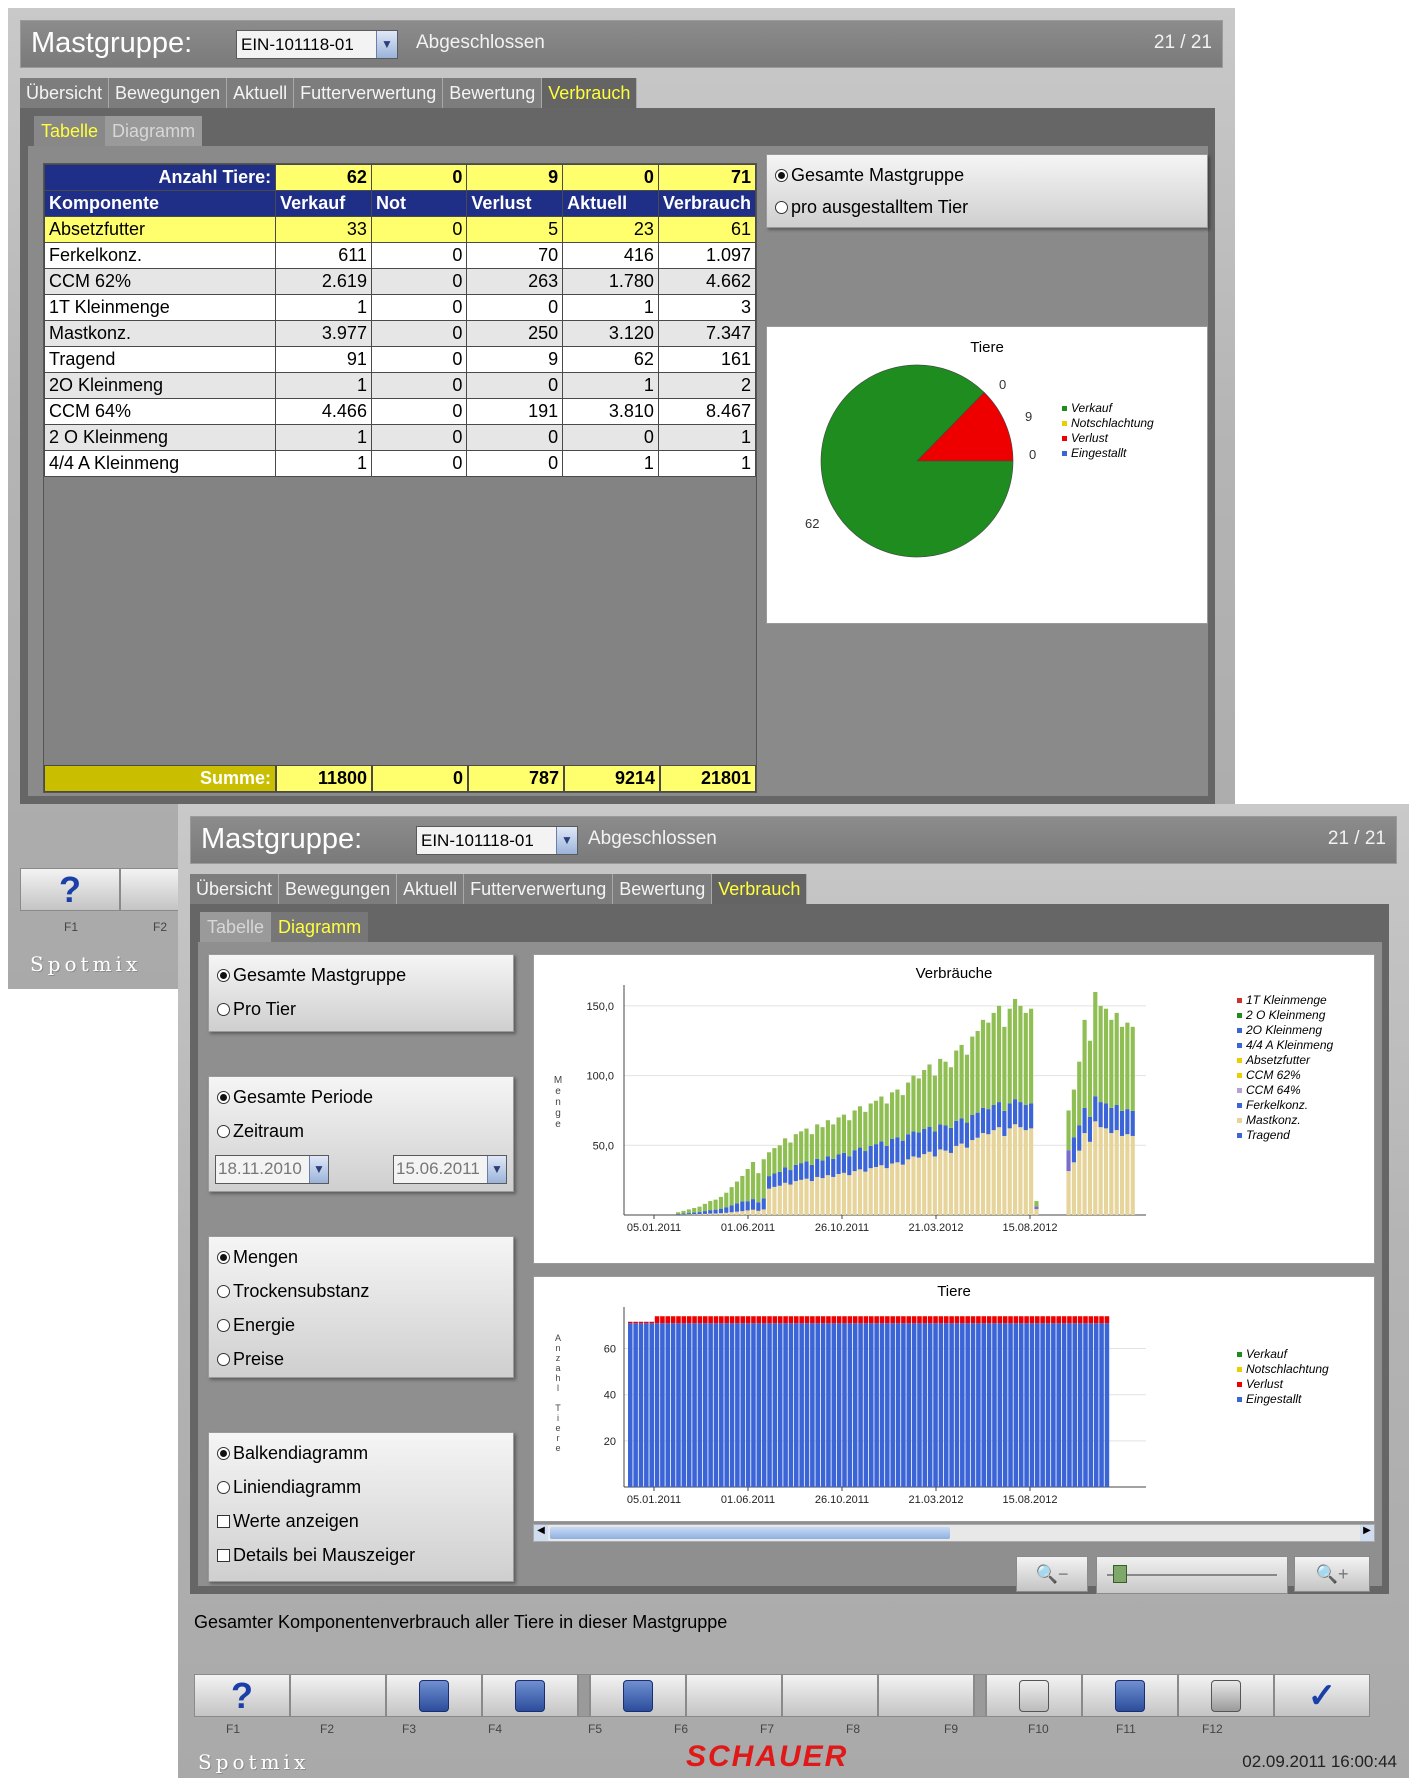  Describe the element at coordinates (260, 1131) in the screenshot. I see `option-zeitraum: Zeitraum` at that location.